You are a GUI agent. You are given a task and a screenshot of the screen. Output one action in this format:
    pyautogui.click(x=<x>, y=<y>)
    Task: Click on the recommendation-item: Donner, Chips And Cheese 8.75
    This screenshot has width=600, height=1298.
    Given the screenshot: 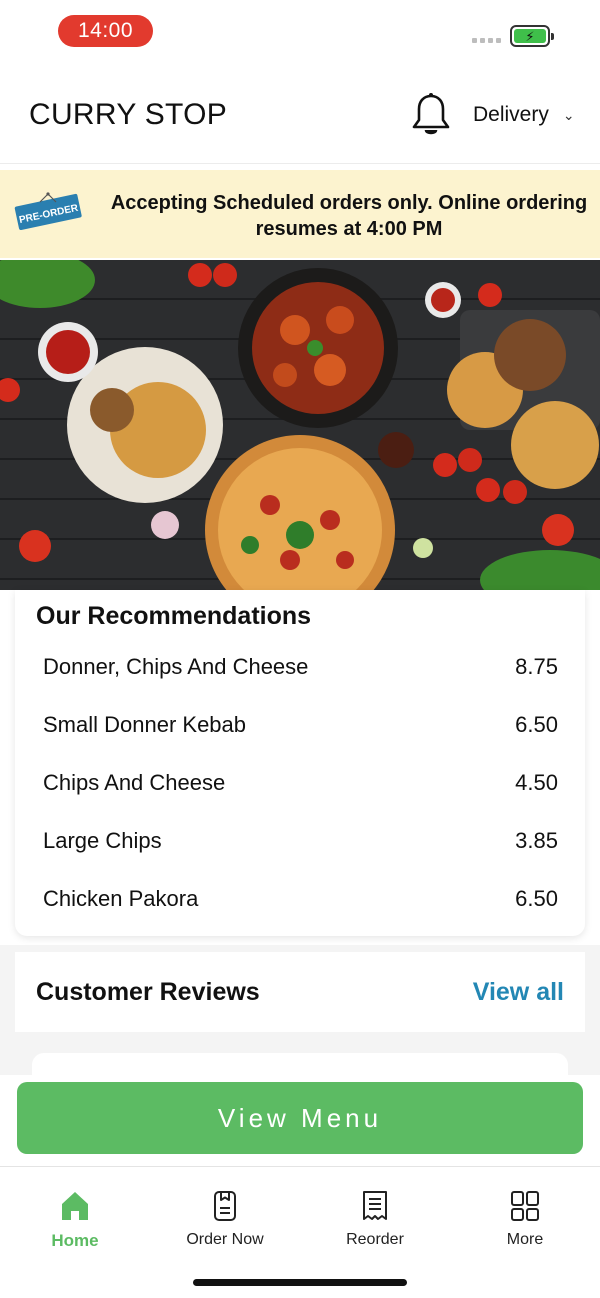 What is the action you would take?
    pyautogui.click(x=300, y=667)
    